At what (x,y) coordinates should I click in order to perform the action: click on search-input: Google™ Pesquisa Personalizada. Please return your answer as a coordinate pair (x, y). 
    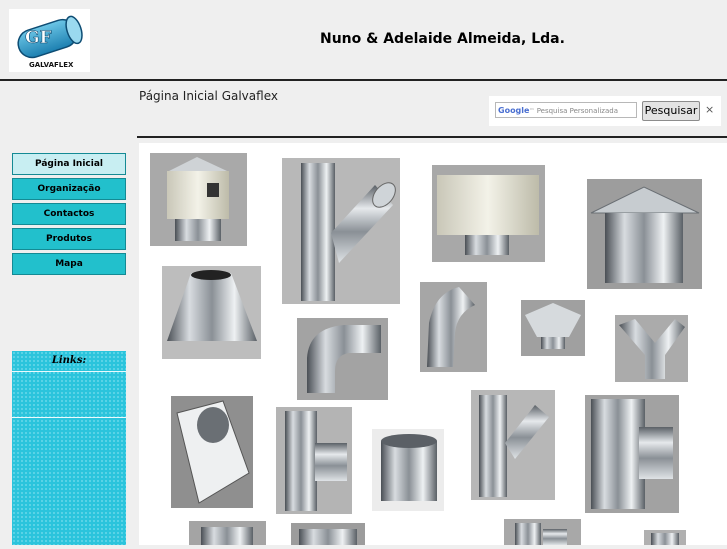
    Looking at the image, I should click on (566, 110).